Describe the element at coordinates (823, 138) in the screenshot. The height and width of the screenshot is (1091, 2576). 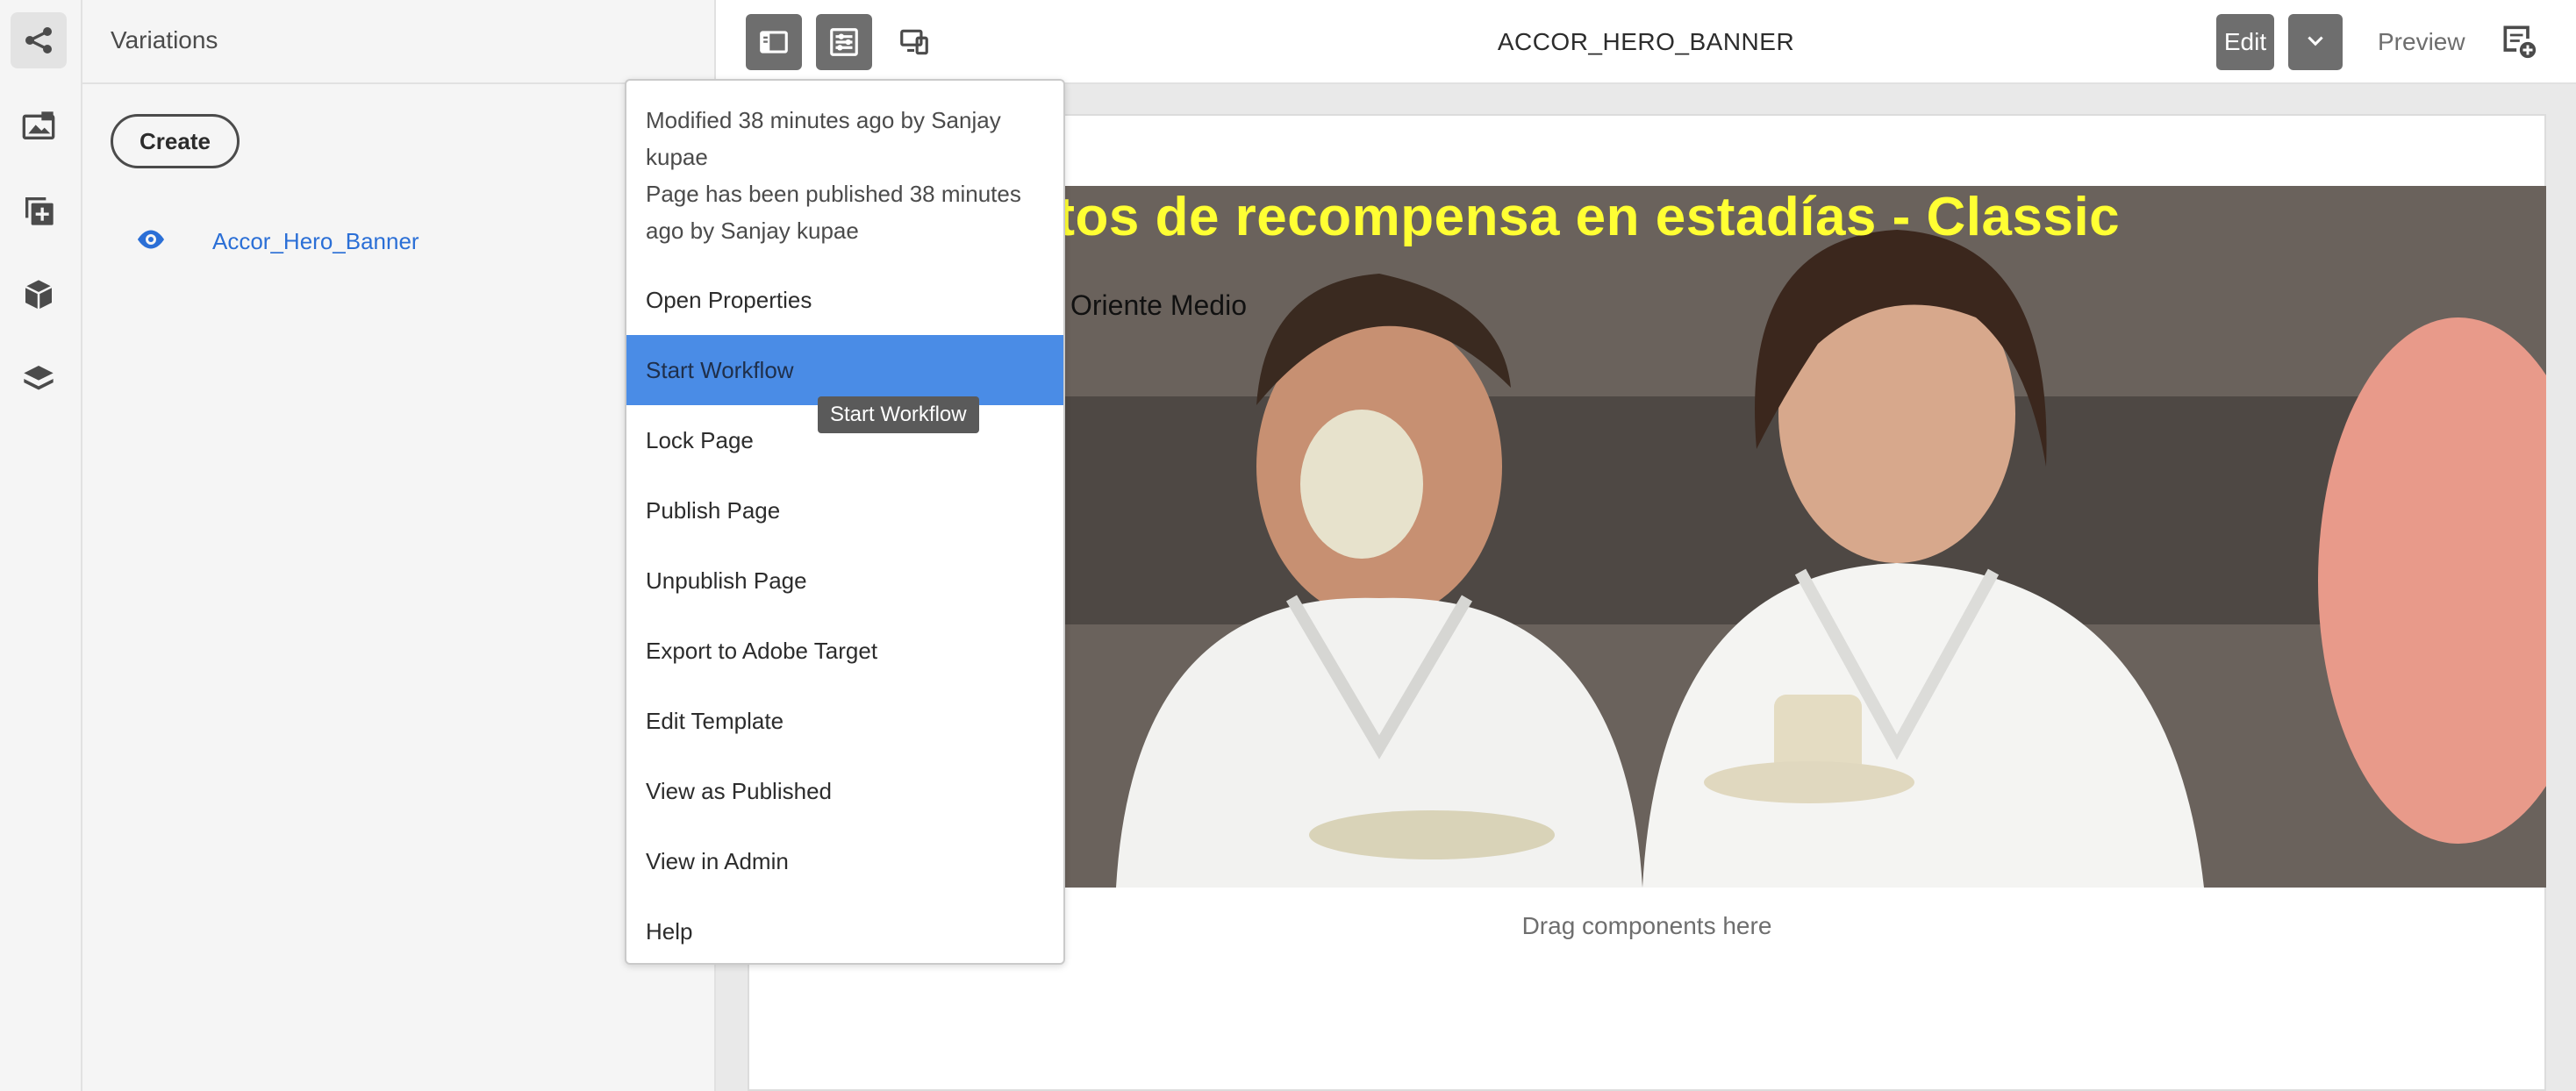
I see `modified-info: Modified 38 minutes ago by Sanjay kupae` at that location.